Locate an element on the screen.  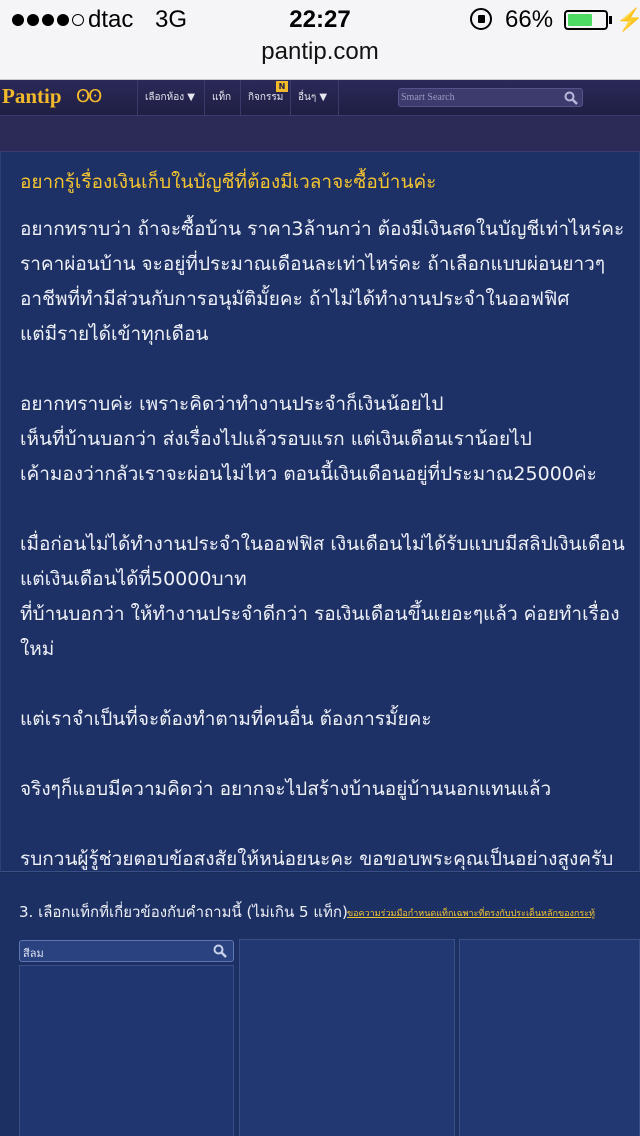
smart-search-input: Smart Search is located at coordinates (490, 97).